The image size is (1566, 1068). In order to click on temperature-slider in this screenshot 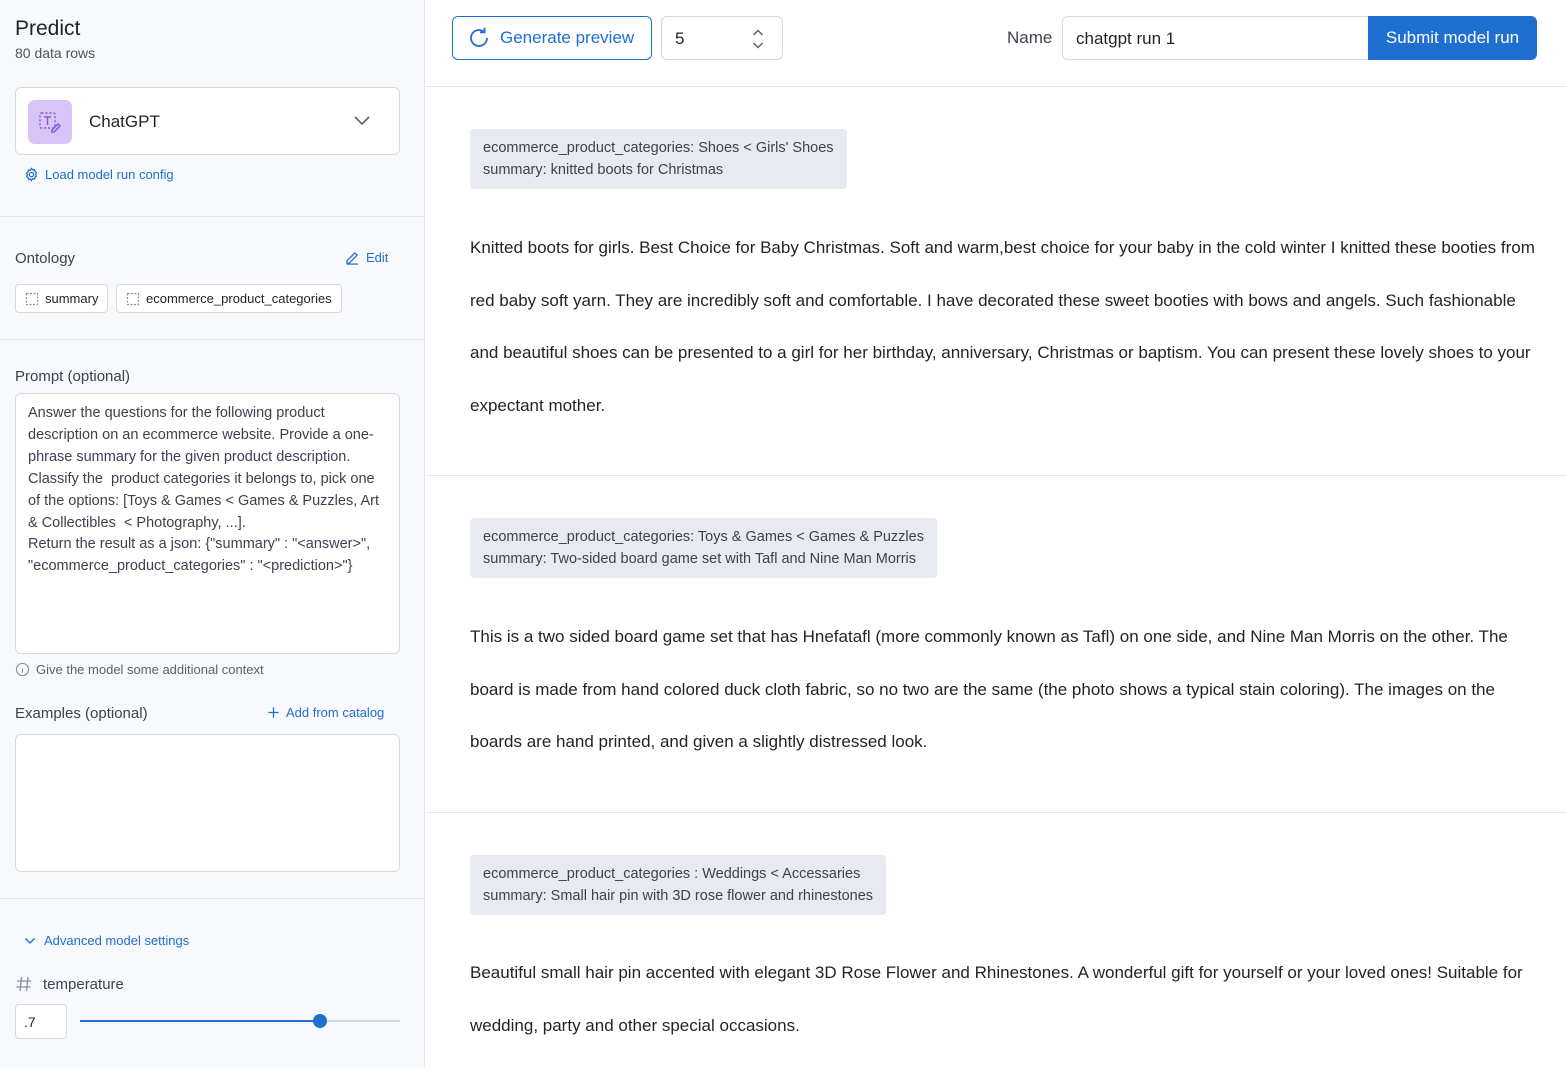, I will do `click(240, 1021)`.